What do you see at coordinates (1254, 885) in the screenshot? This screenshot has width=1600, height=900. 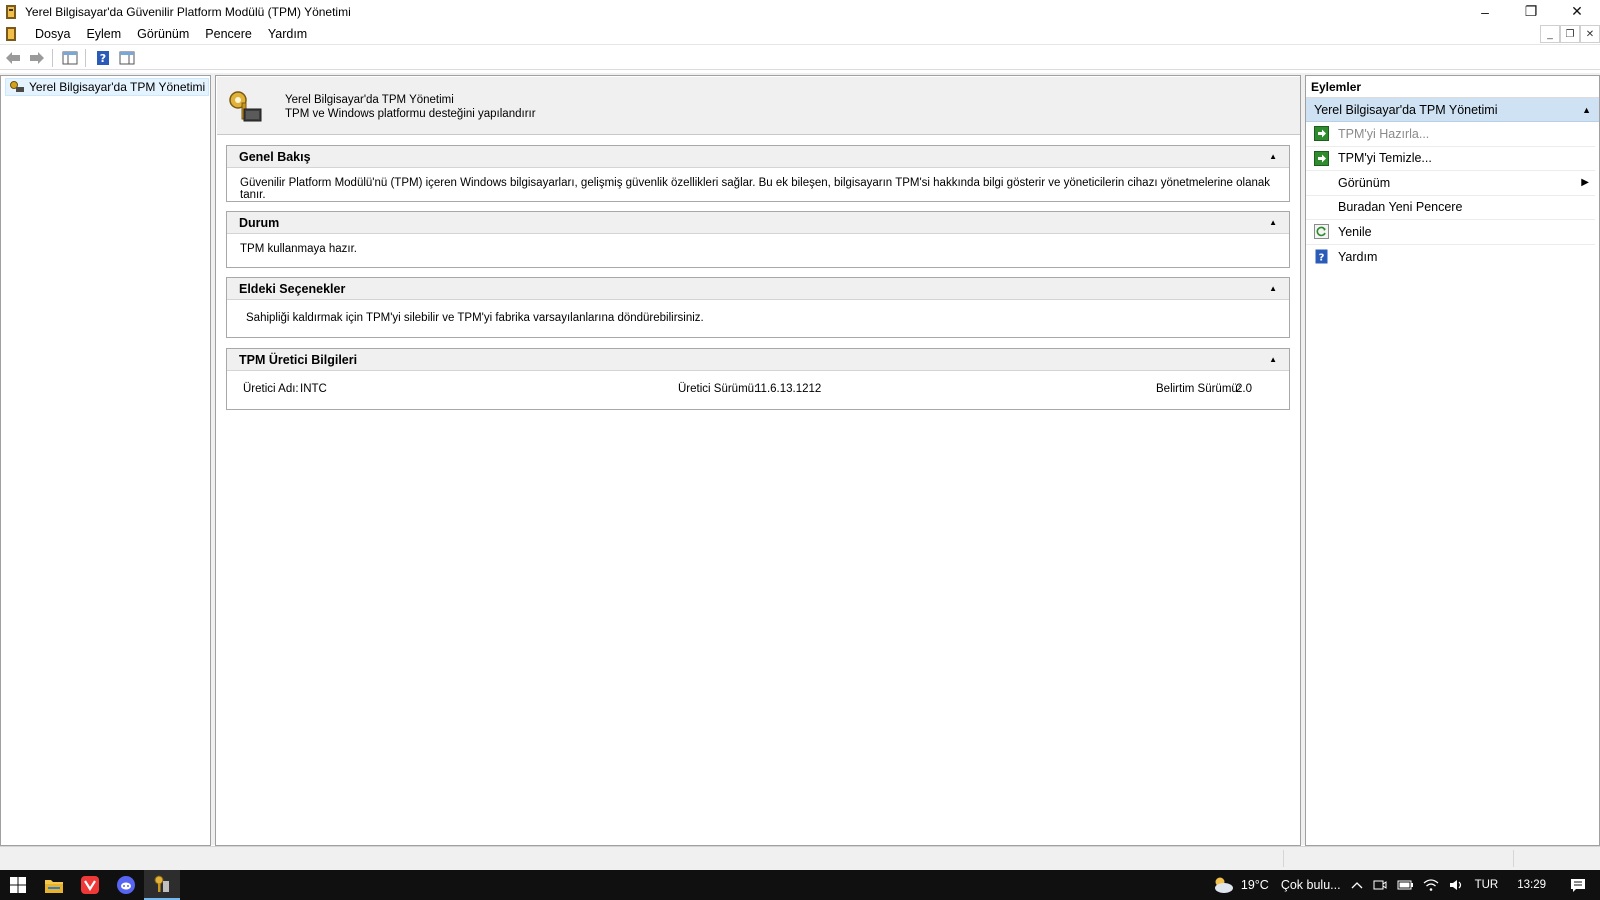 I see `weather-temperature: 19°C` at bounding box center [1254, 885].